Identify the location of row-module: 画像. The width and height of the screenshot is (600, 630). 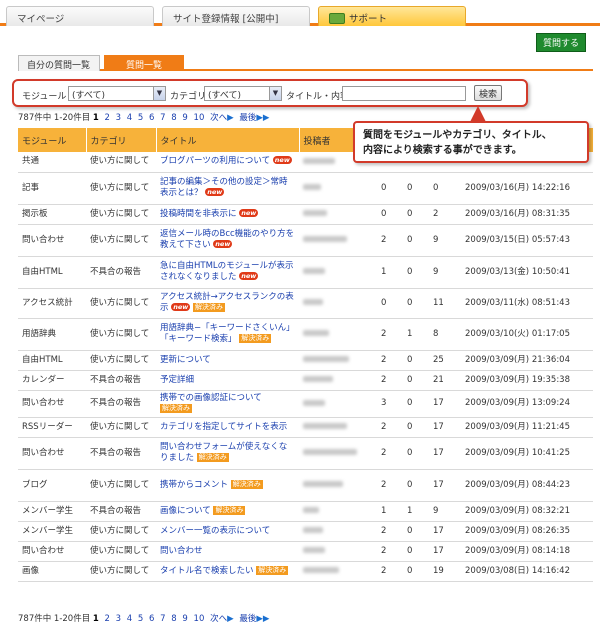
(52, 571).